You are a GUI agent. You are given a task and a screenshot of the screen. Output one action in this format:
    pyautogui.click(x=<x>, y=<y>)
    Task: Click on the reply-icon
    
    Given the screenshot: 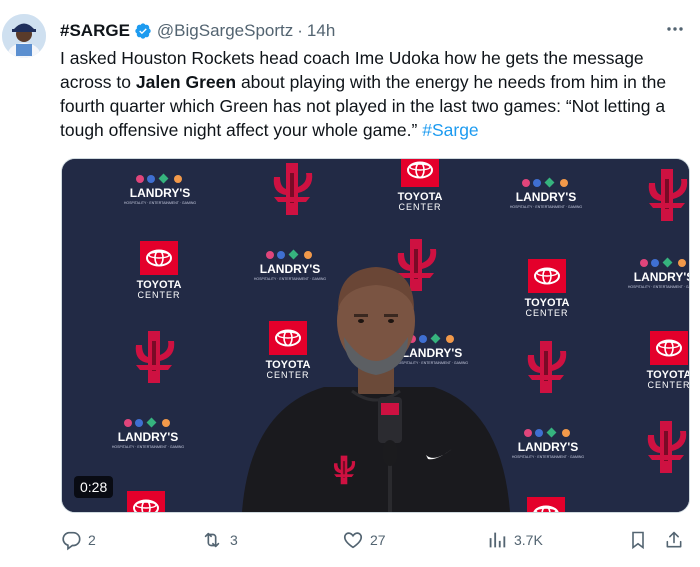 What is the action you would take?
    pyautogui.click(x=71, y=540)
    